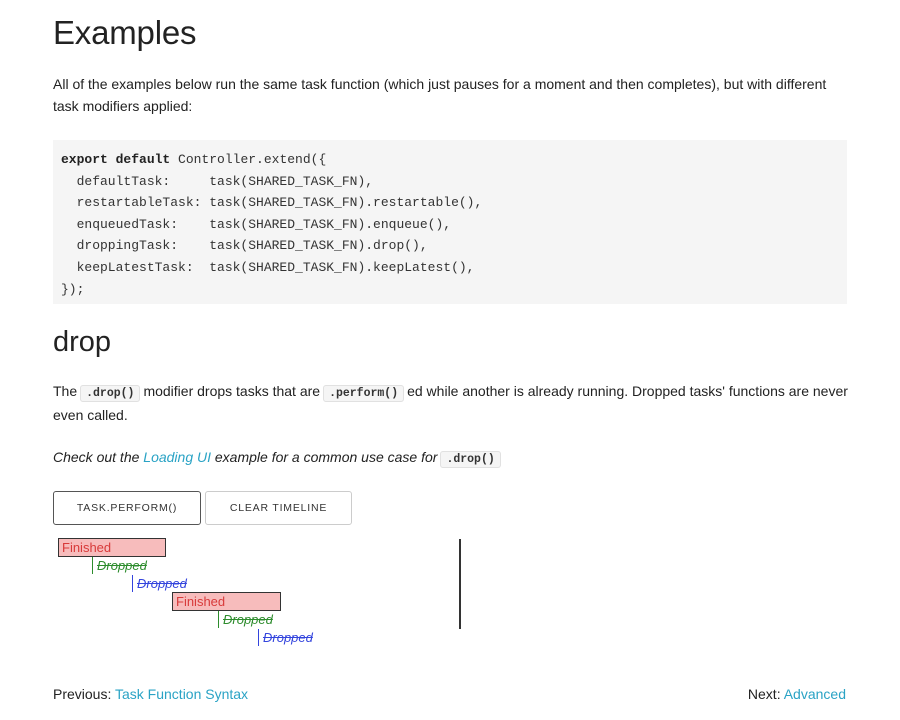 The width and height of the screenshot is (900, 720). Describe the element at coordinates (815, 694) in the screenshot. I see `next-link: Advanced` at that location.